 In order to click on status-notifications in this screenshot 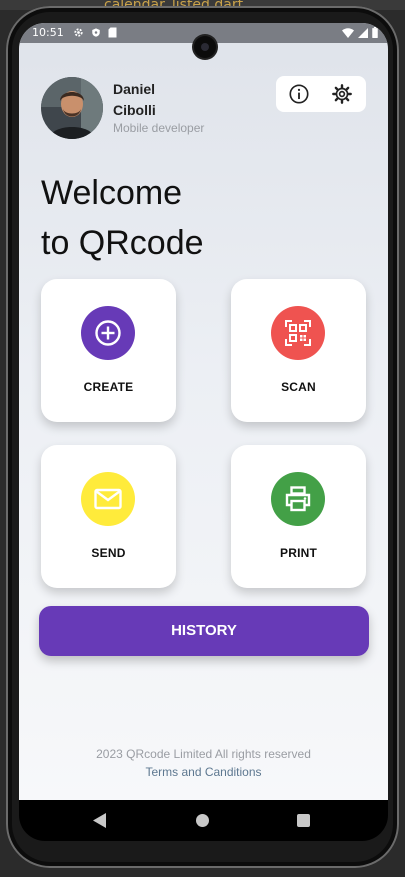, I will do `click(95, 32)`.